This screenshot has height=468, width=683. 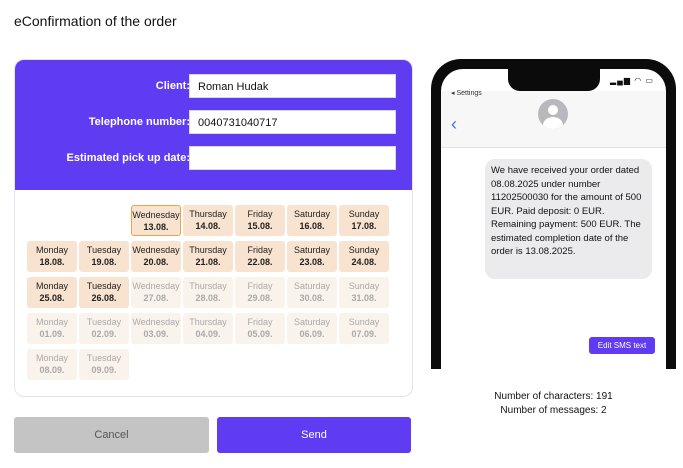 I want to click on client-input: Roman Hudak, so click(x=292, y=86).